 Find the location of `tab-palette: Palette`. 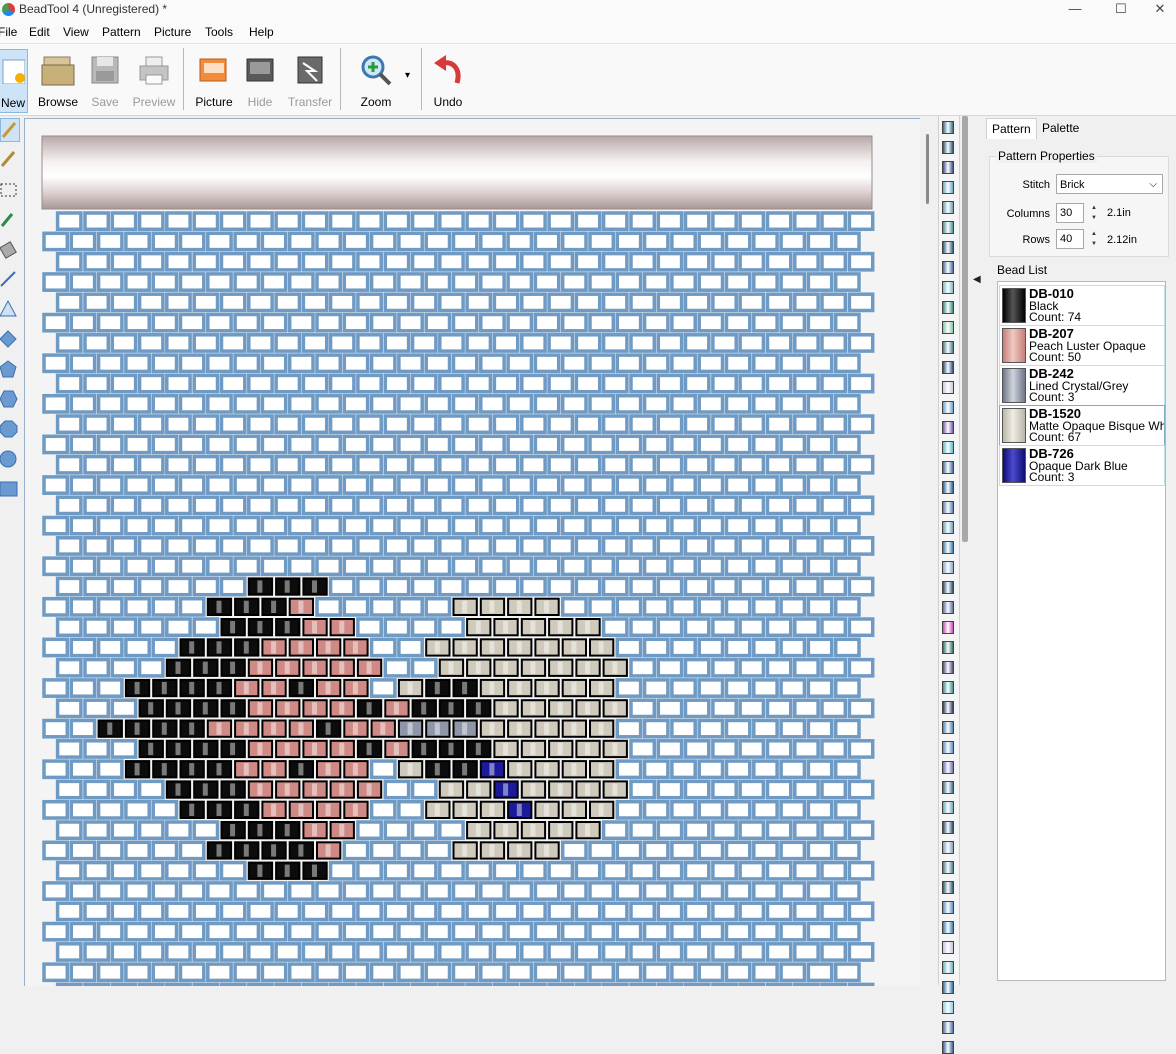

tab-palette: Palette is located at coordinates (1060, 128).